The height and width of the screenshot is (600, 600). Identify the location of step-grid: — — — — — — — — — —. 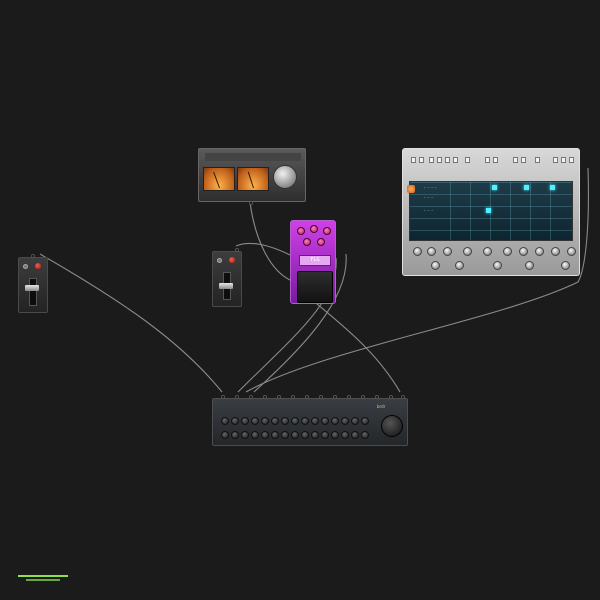
(491, 211).